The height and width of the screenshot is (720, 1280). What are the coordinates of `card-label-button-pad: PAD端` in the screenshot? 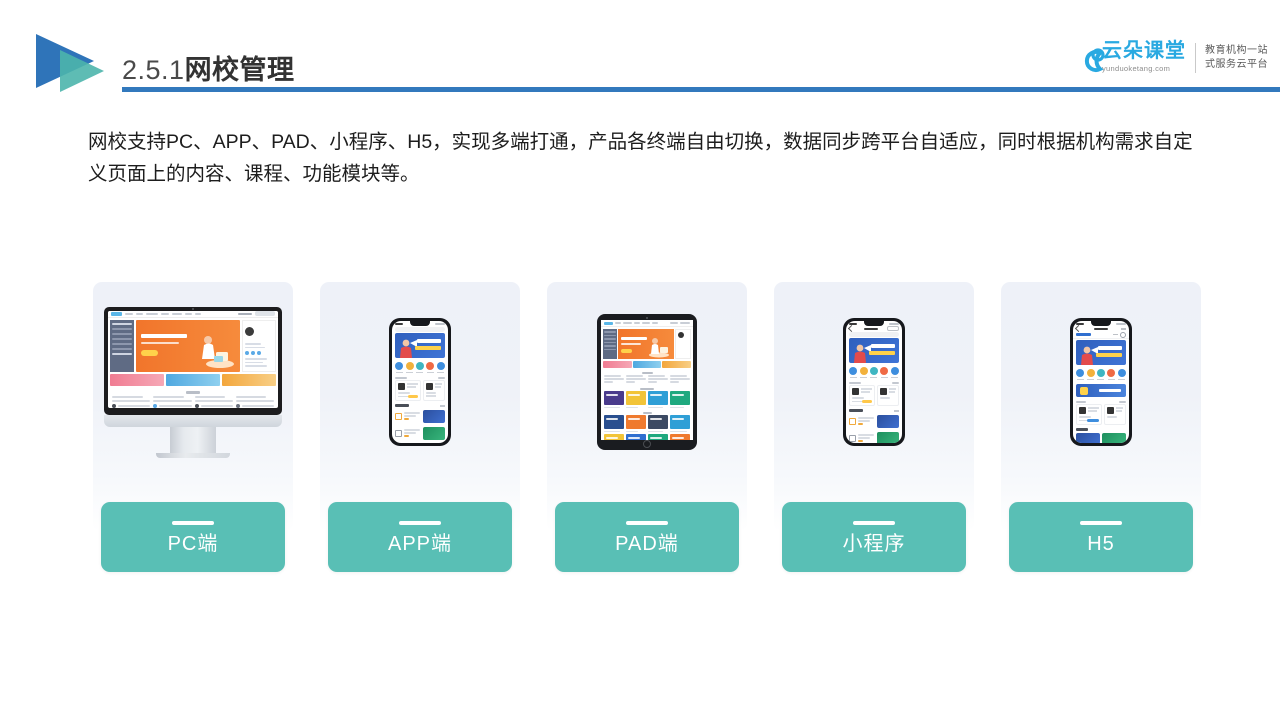 It's located at (647, 537).